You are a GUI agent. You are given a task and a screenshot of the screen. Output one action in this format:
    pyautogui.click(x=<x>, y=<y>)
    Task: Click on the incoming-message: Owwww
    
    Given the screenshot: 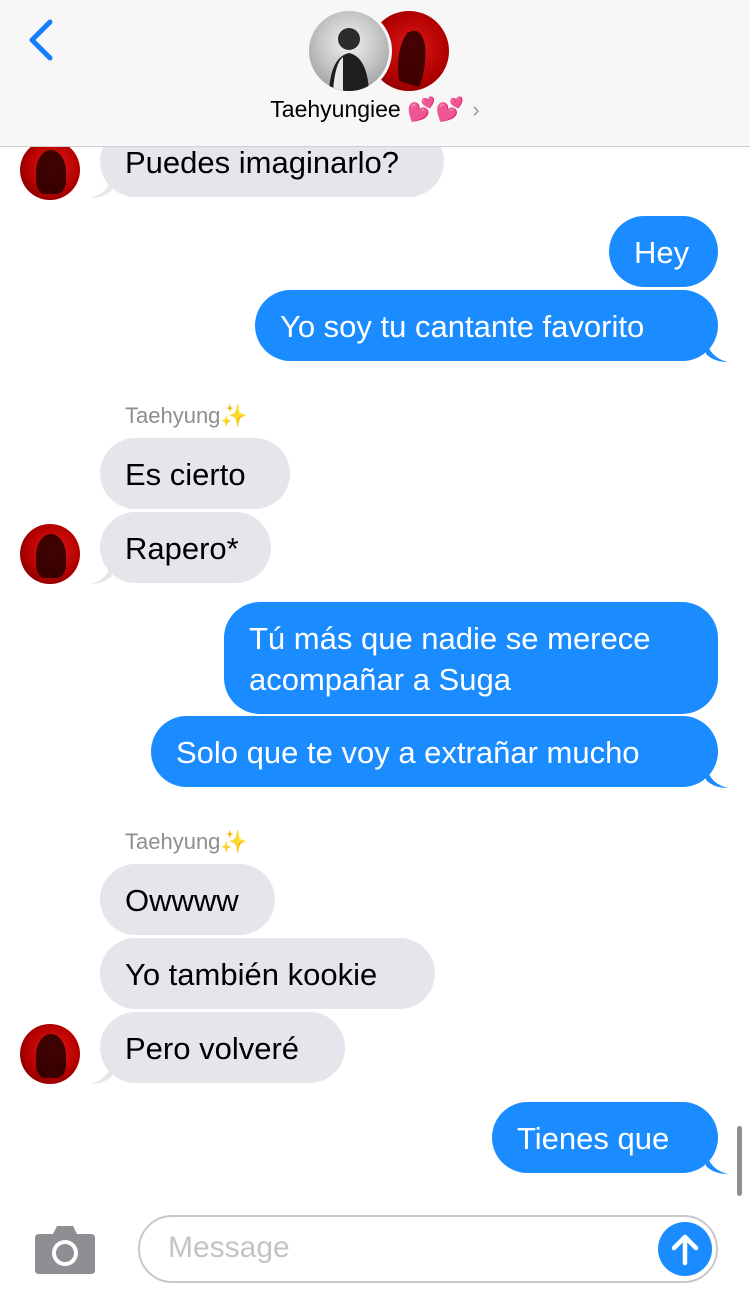 What is the action you would take?
    pyautogui.click(x=187, y=899)
    